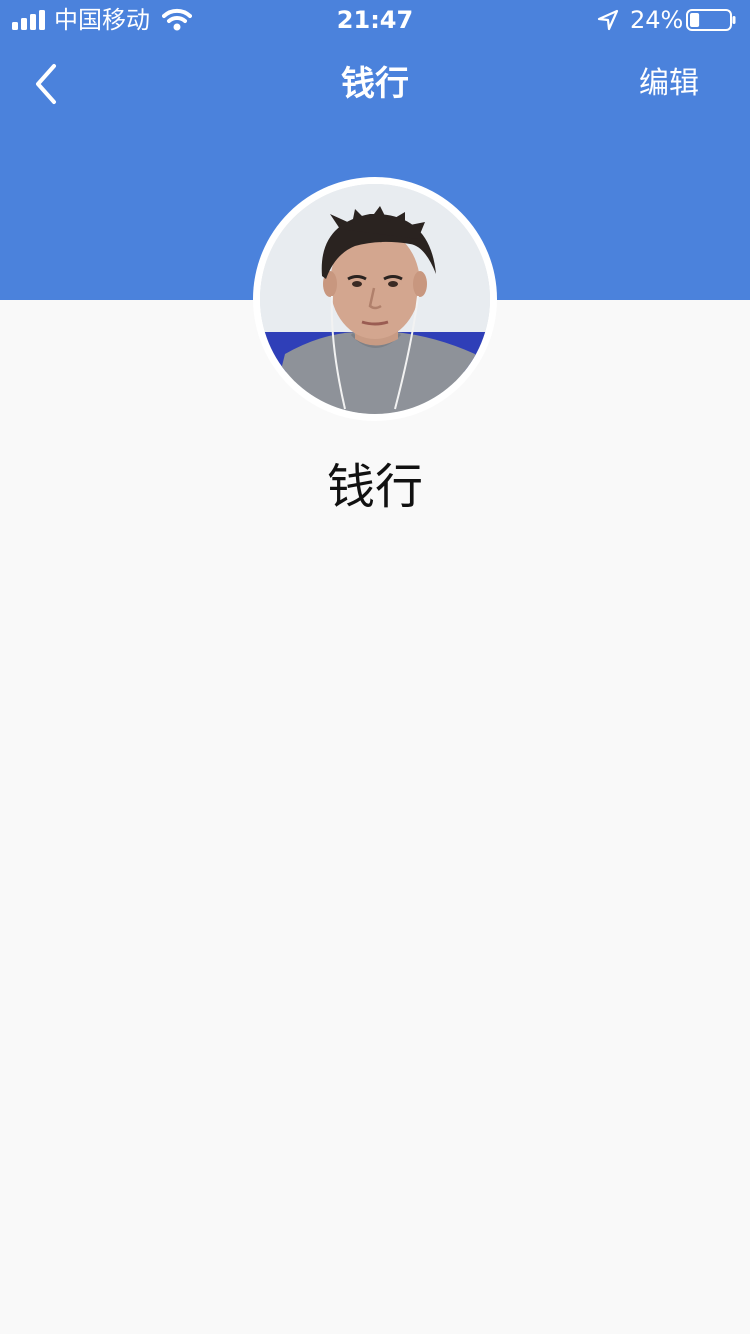 The height and width of the screenshot is (1334, 750). I want to click on user-photo, so click(375, 299).